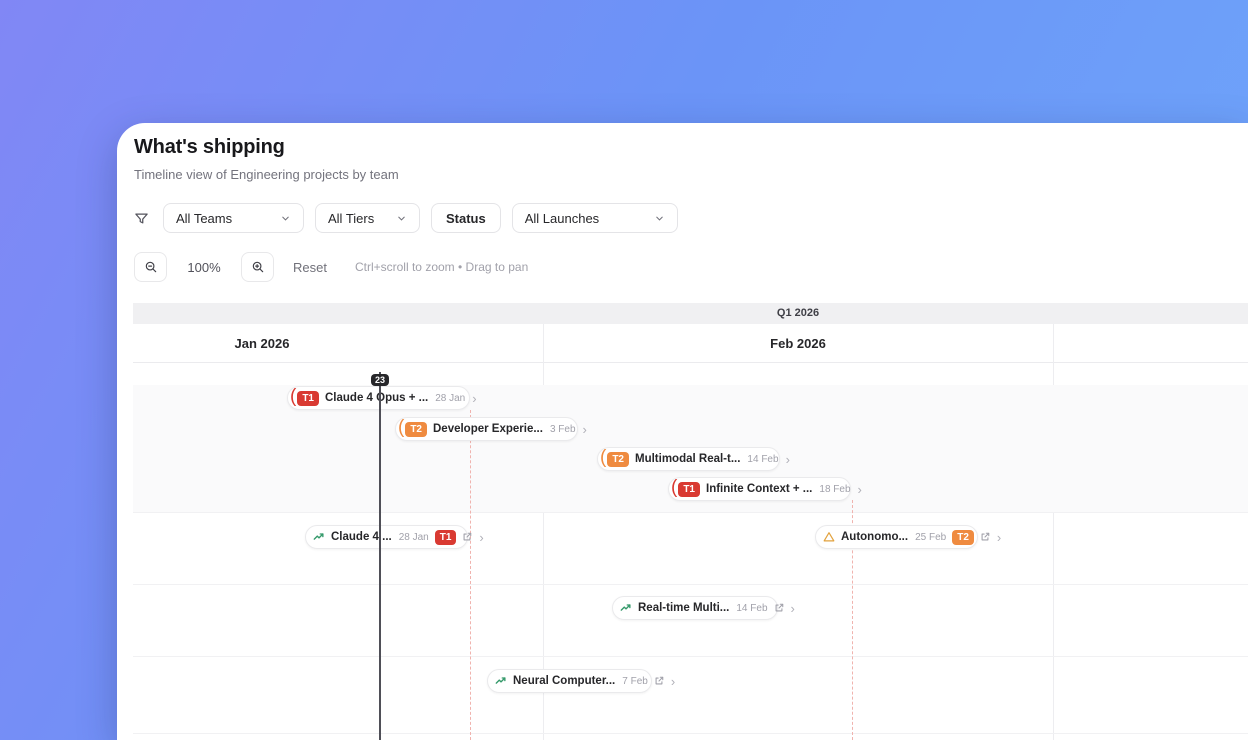 The image size is (1248, 740). I want to click on tiers-select: All Tiers, so click(367, 218).